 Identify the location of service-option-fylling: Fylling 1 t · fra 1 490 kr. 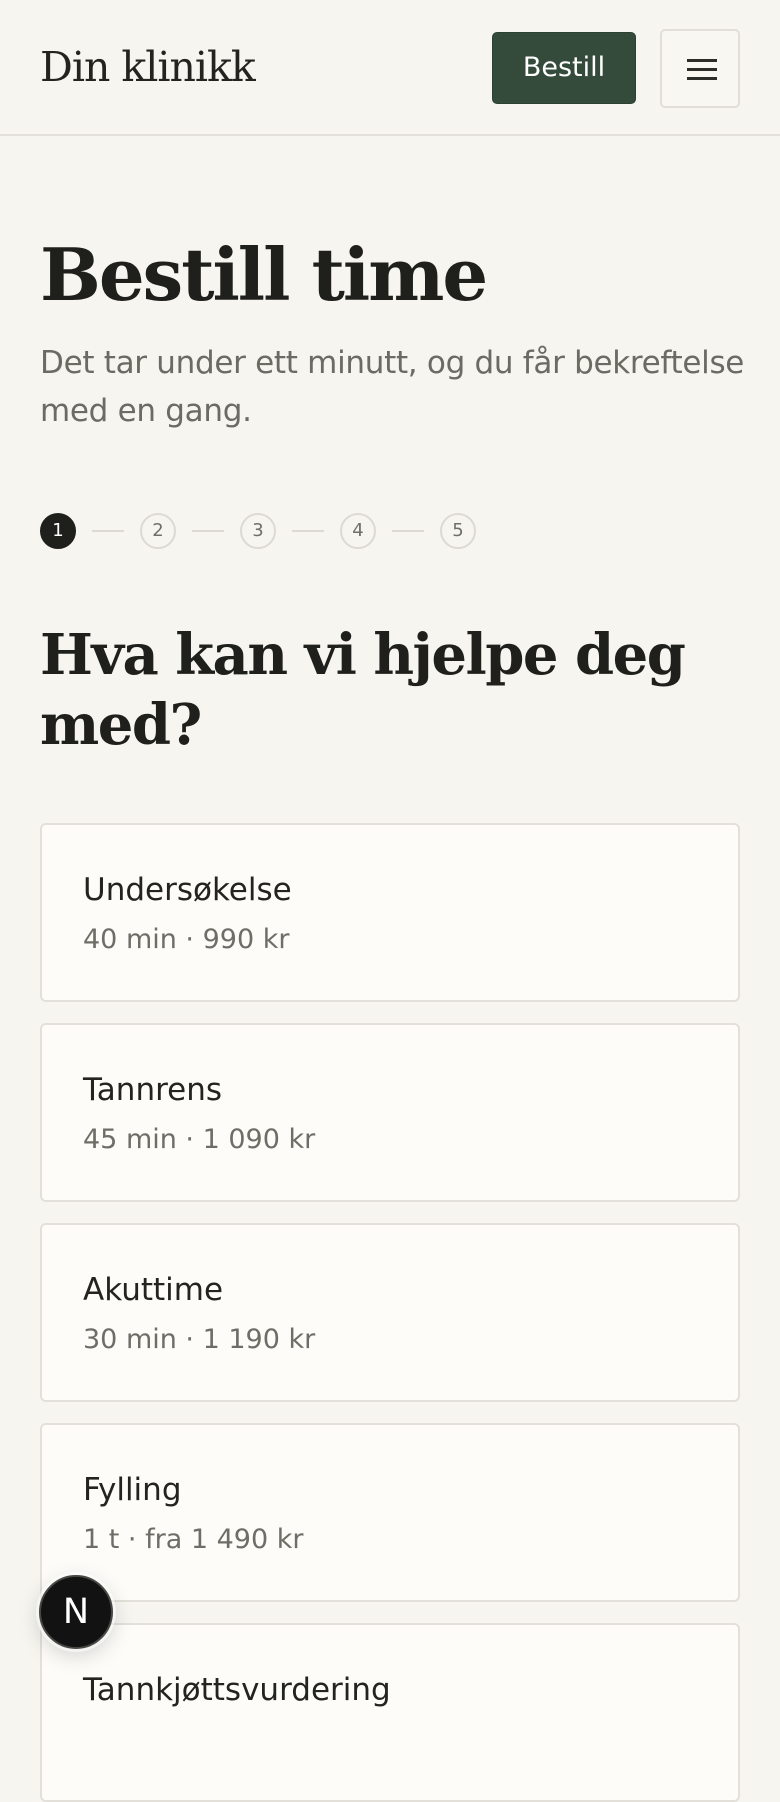
(390, 1512).